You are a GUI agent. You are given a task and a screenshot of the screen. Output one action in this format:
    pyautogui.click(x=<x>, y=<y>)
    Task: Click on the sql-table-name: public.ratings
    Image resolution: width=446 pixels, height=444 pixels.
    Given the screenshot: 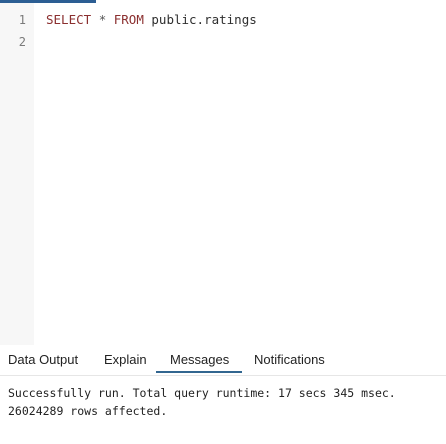 What is the action you would take?
    pyautogui.click(x=204, y=19)
    